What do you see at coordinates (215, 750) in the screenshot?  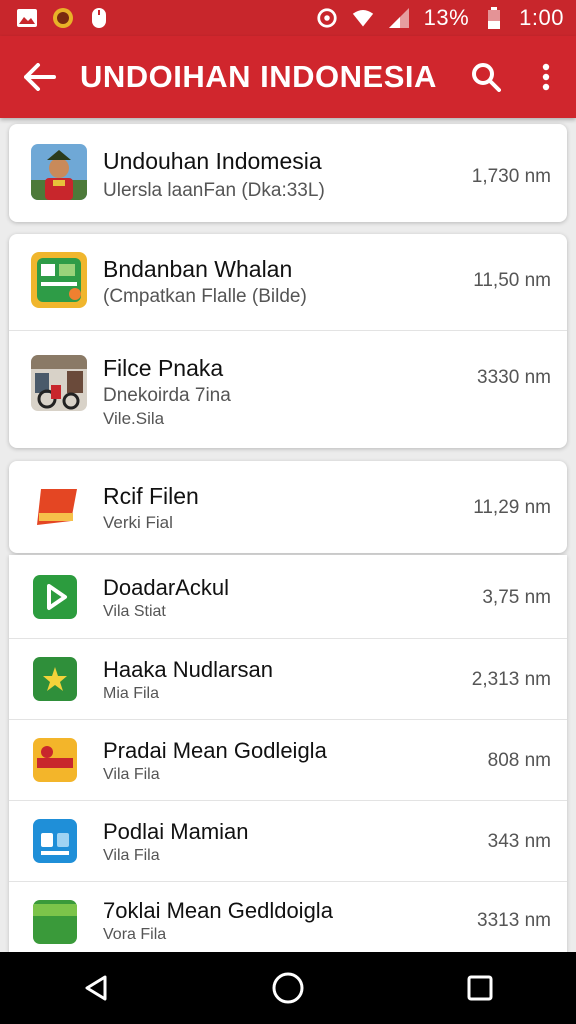 I see `item-title: Pradai Mean Godleigla` at bounding box center [215, 750].